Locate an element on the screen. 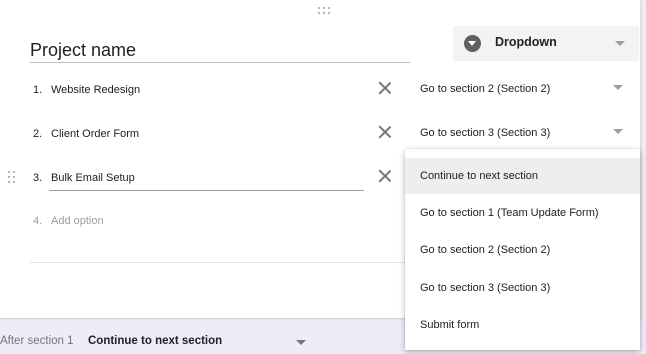  question-title-input: Project name is located at coordinates (220, 50).